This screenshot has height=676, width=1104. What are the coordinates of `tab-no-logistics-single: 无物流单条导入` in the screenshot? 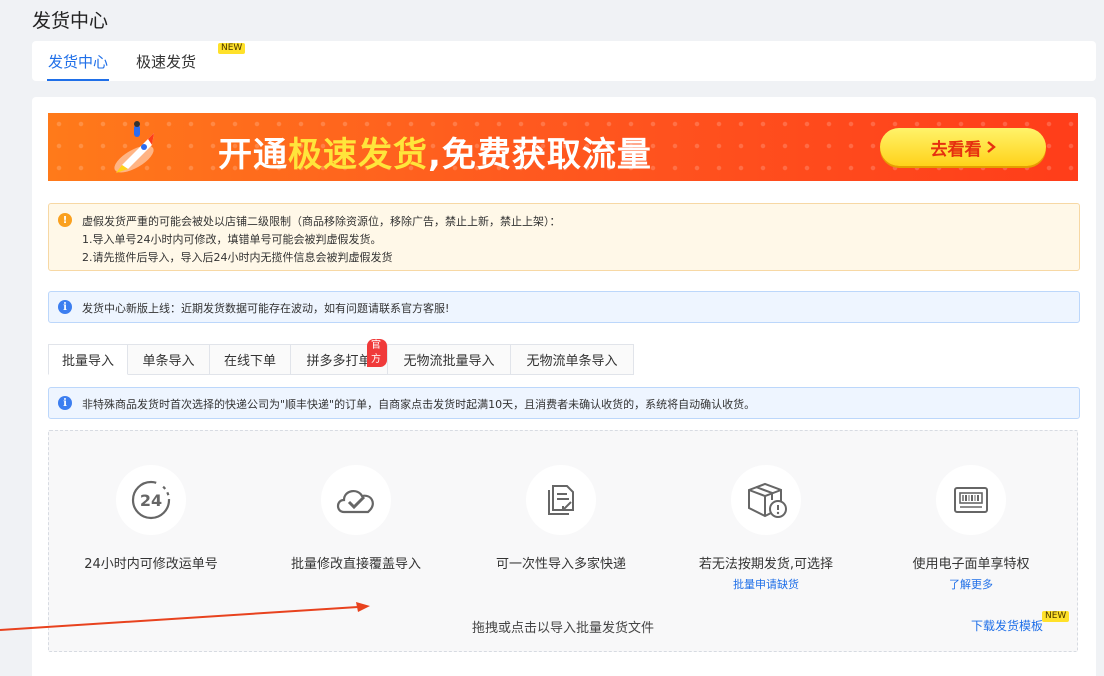 It's located at (572, 359).